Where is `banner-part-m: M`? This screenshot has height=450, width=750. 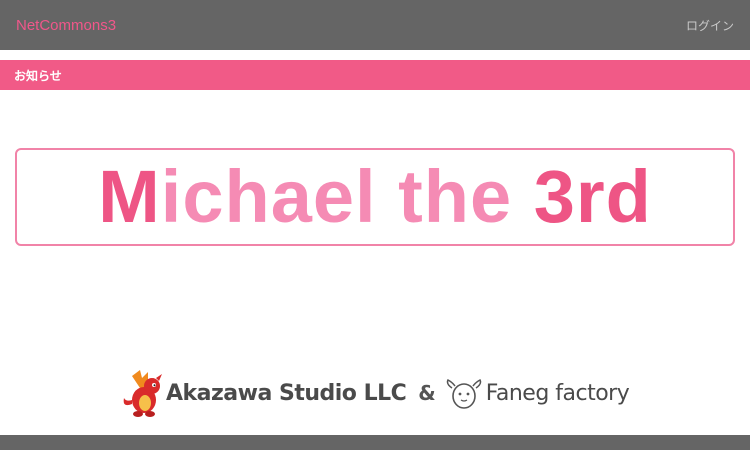 banner-part-m: M is located at coordinates (129, 196).